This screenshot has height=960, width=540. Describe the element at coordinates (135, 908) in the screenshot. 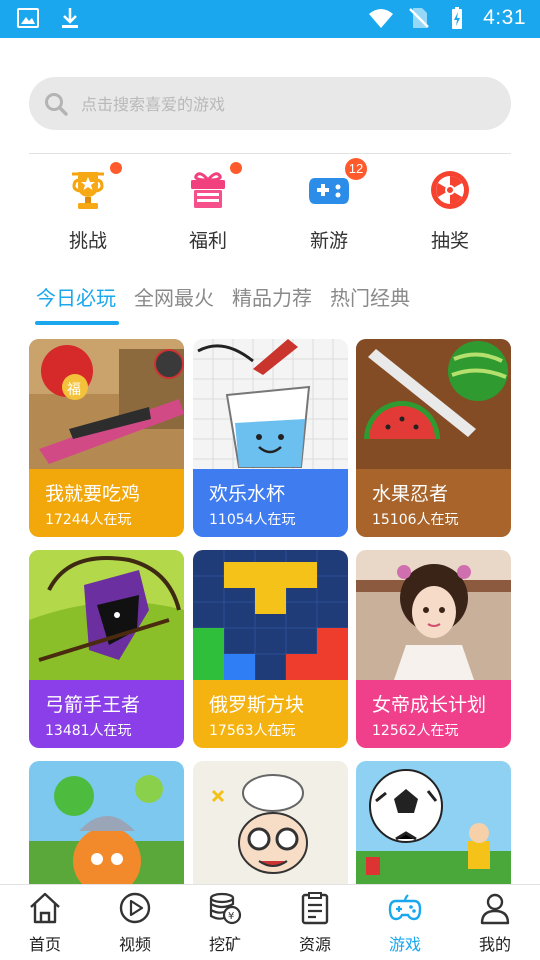

I see `play-circle-icon` at that location.